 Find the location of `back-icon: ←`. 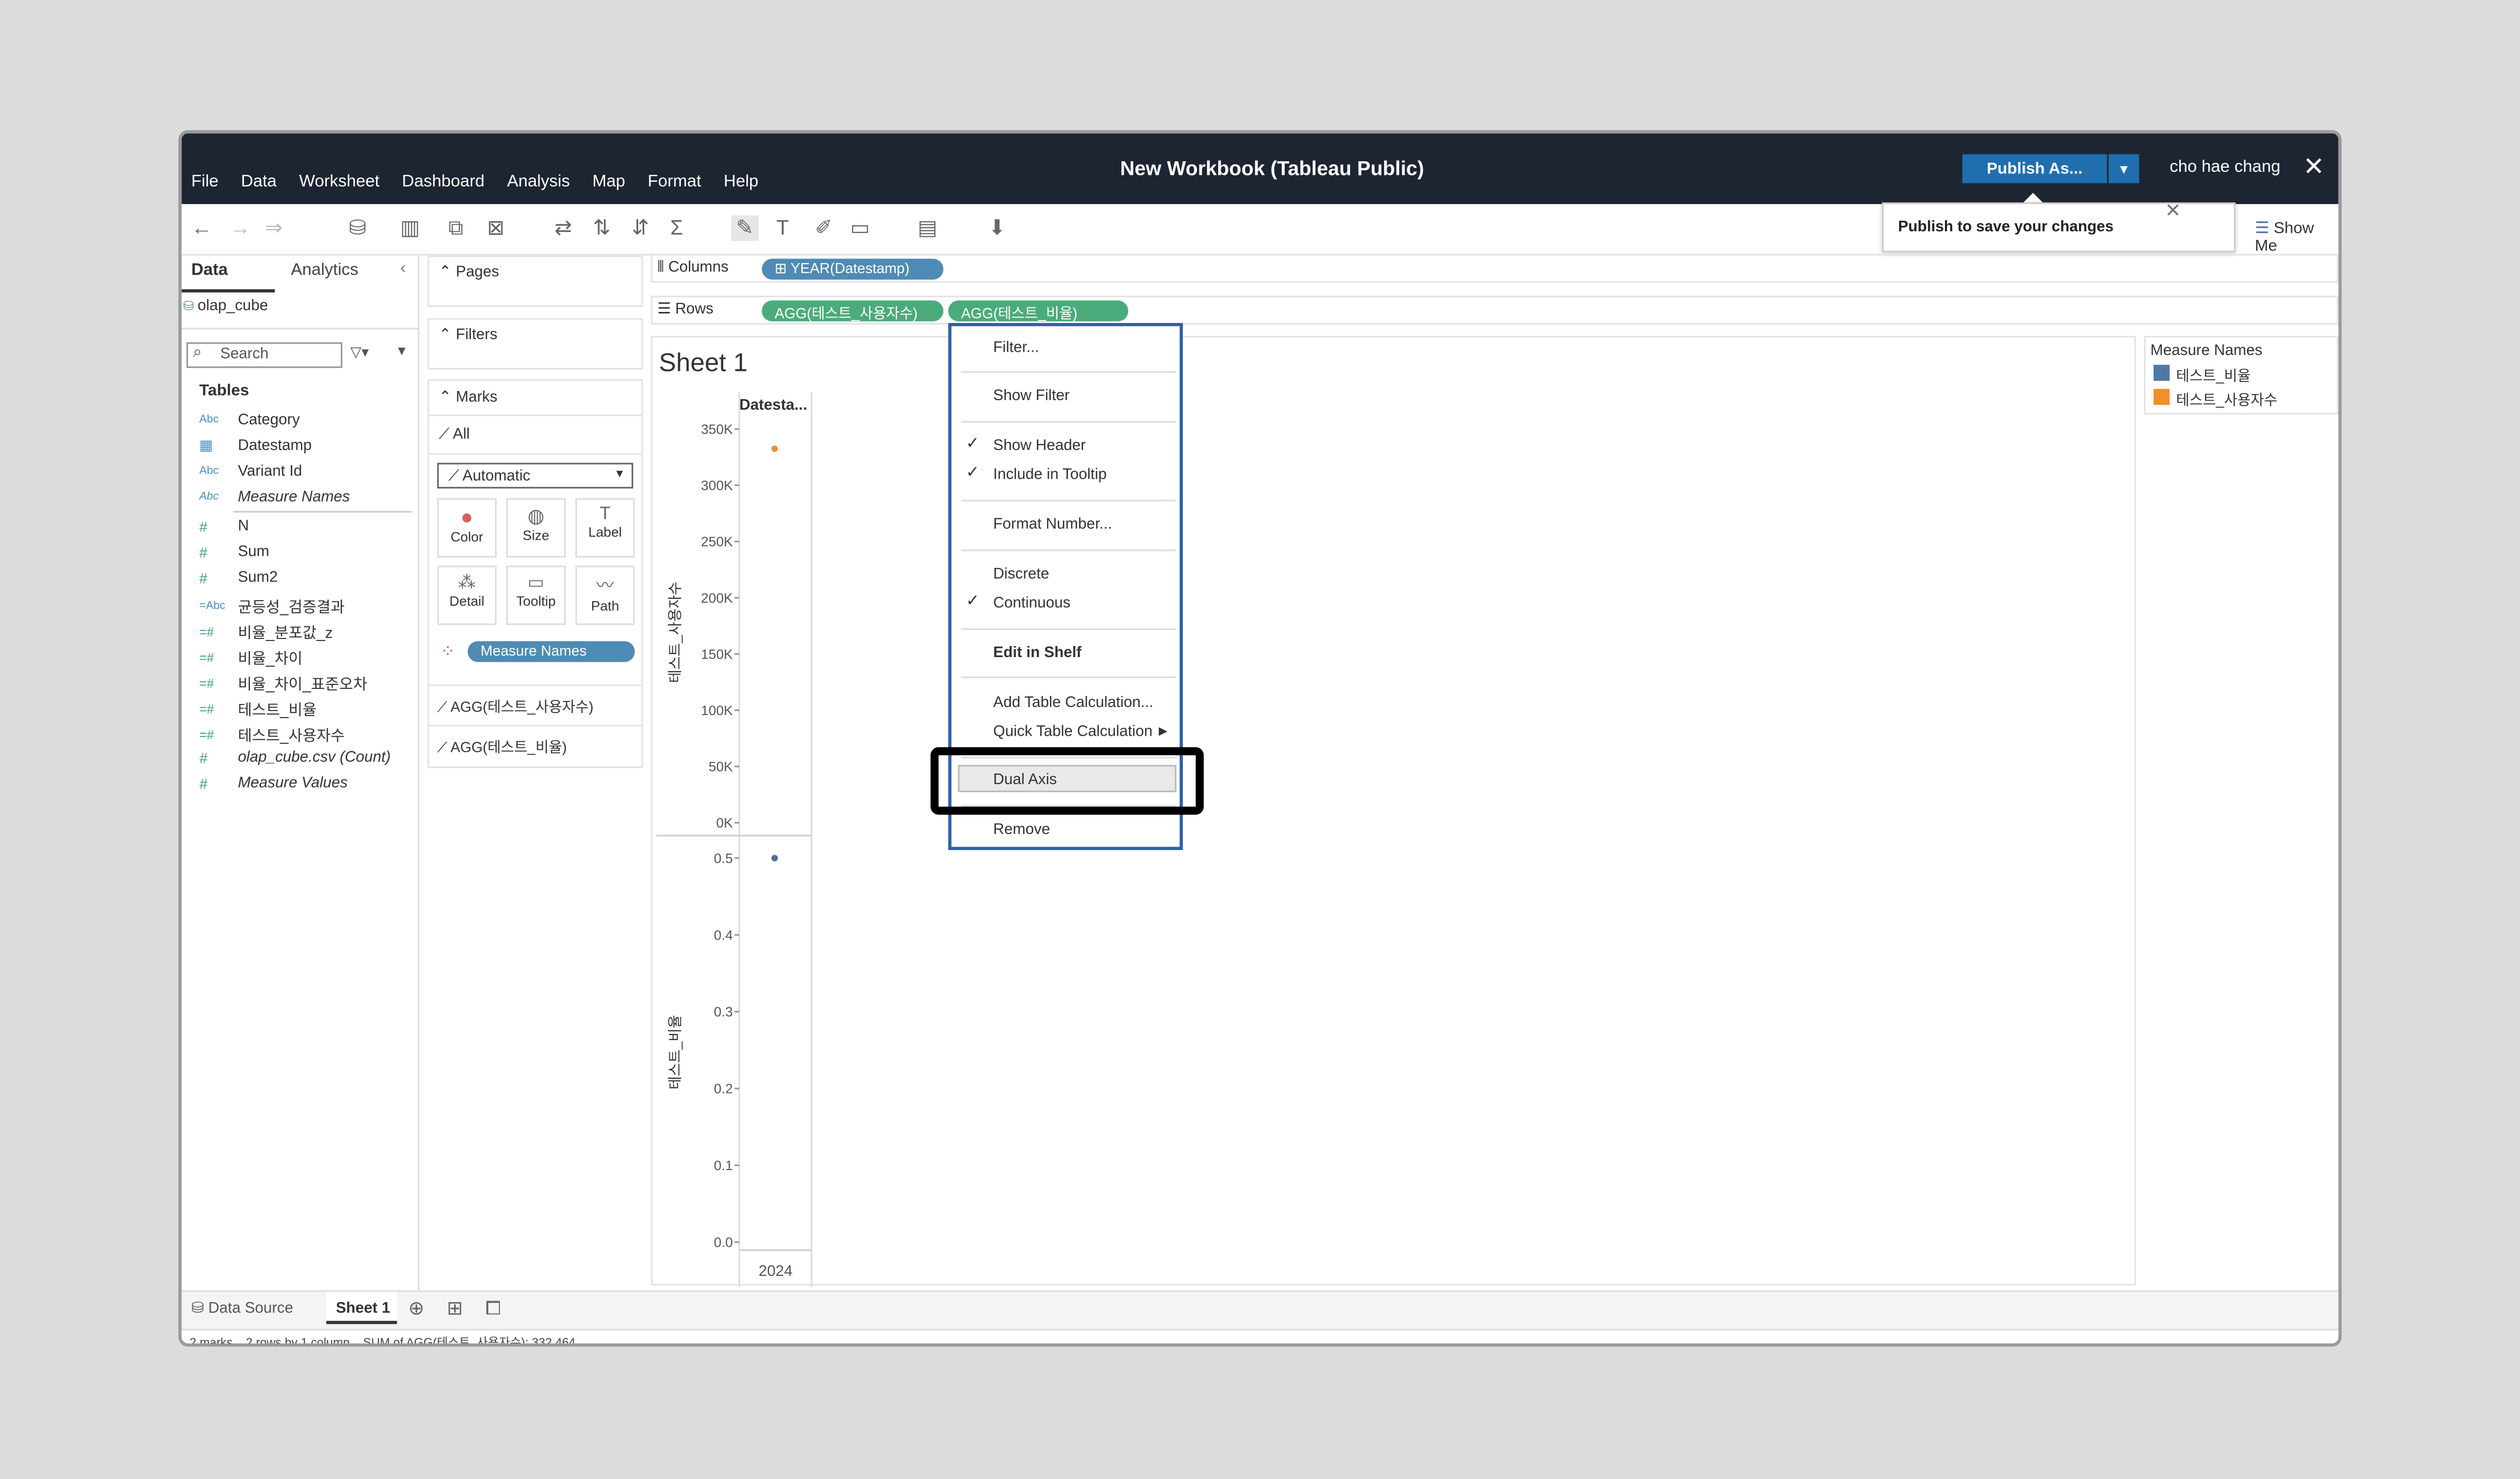

back-icon: ← is located at coordinates (201, 227).